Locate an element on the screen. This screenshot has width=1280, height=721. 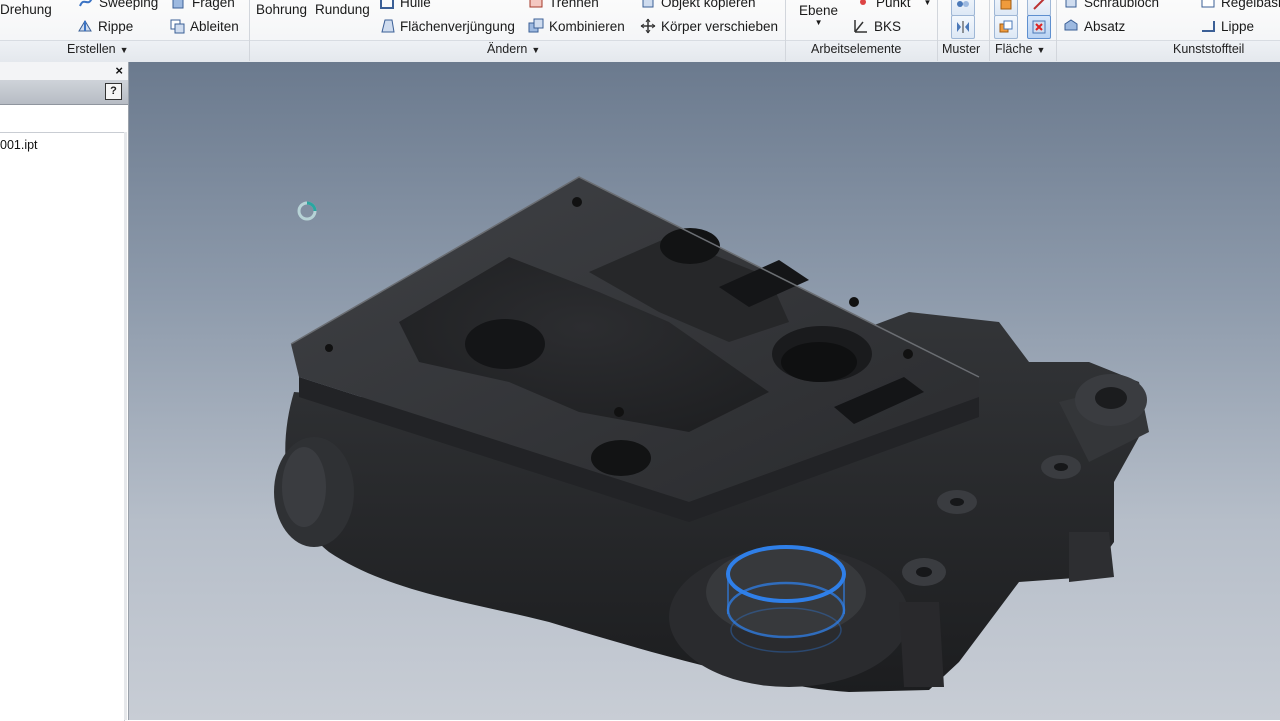
move-icon is located at coordinates (648, 26).